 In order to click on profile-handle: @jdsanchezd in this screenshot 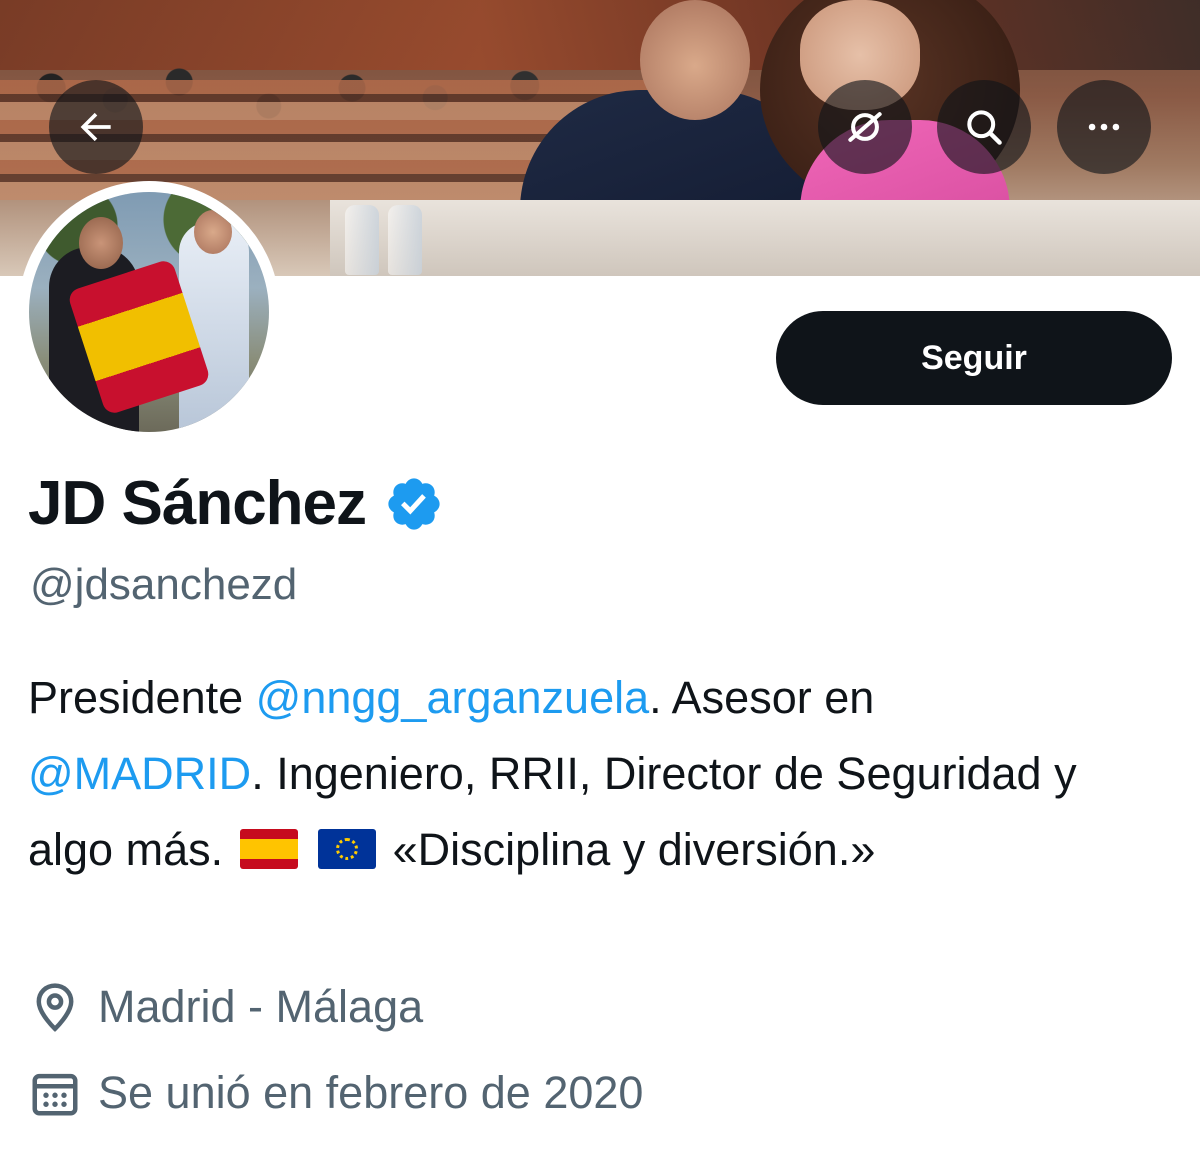, I will do `click(164, 584)`.